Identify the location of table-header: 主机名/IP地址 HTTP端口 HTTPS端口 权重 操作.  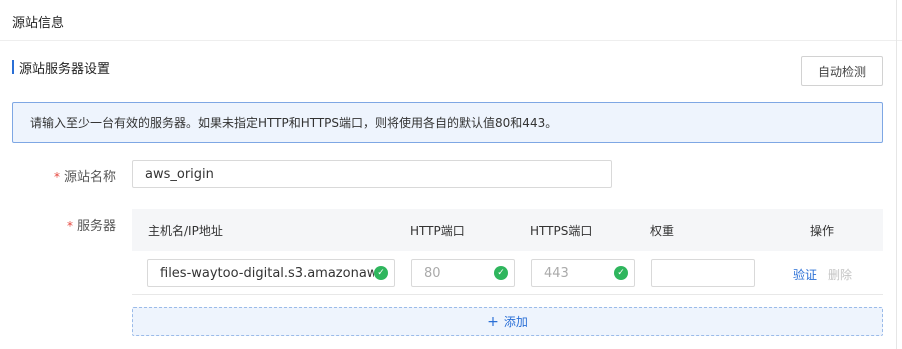
(507, 230).